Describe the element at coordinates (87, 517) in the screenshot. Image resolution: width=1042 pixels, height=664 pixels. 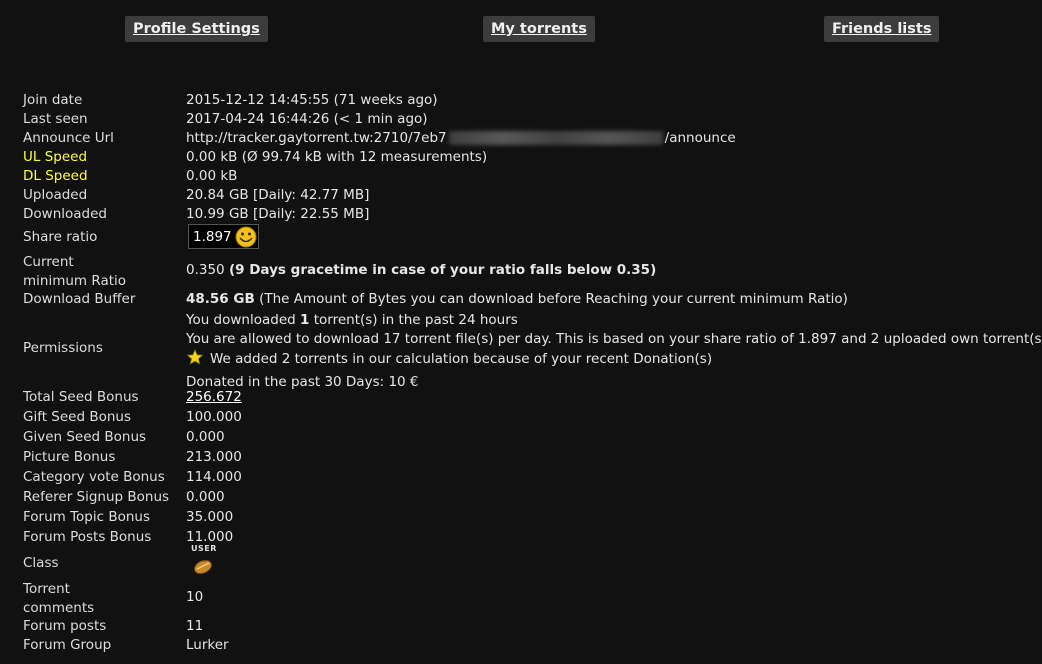
I see `forum-topic-bonus-label: Forum Topic Bonus` at that location.